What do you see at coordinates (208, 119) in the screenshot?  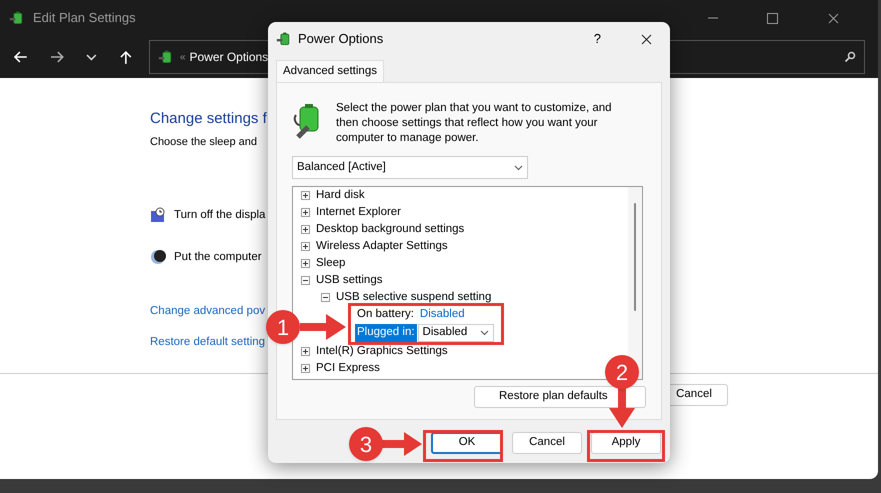 I see `page-heading: Change settings f` at bounding box center [208, 119].